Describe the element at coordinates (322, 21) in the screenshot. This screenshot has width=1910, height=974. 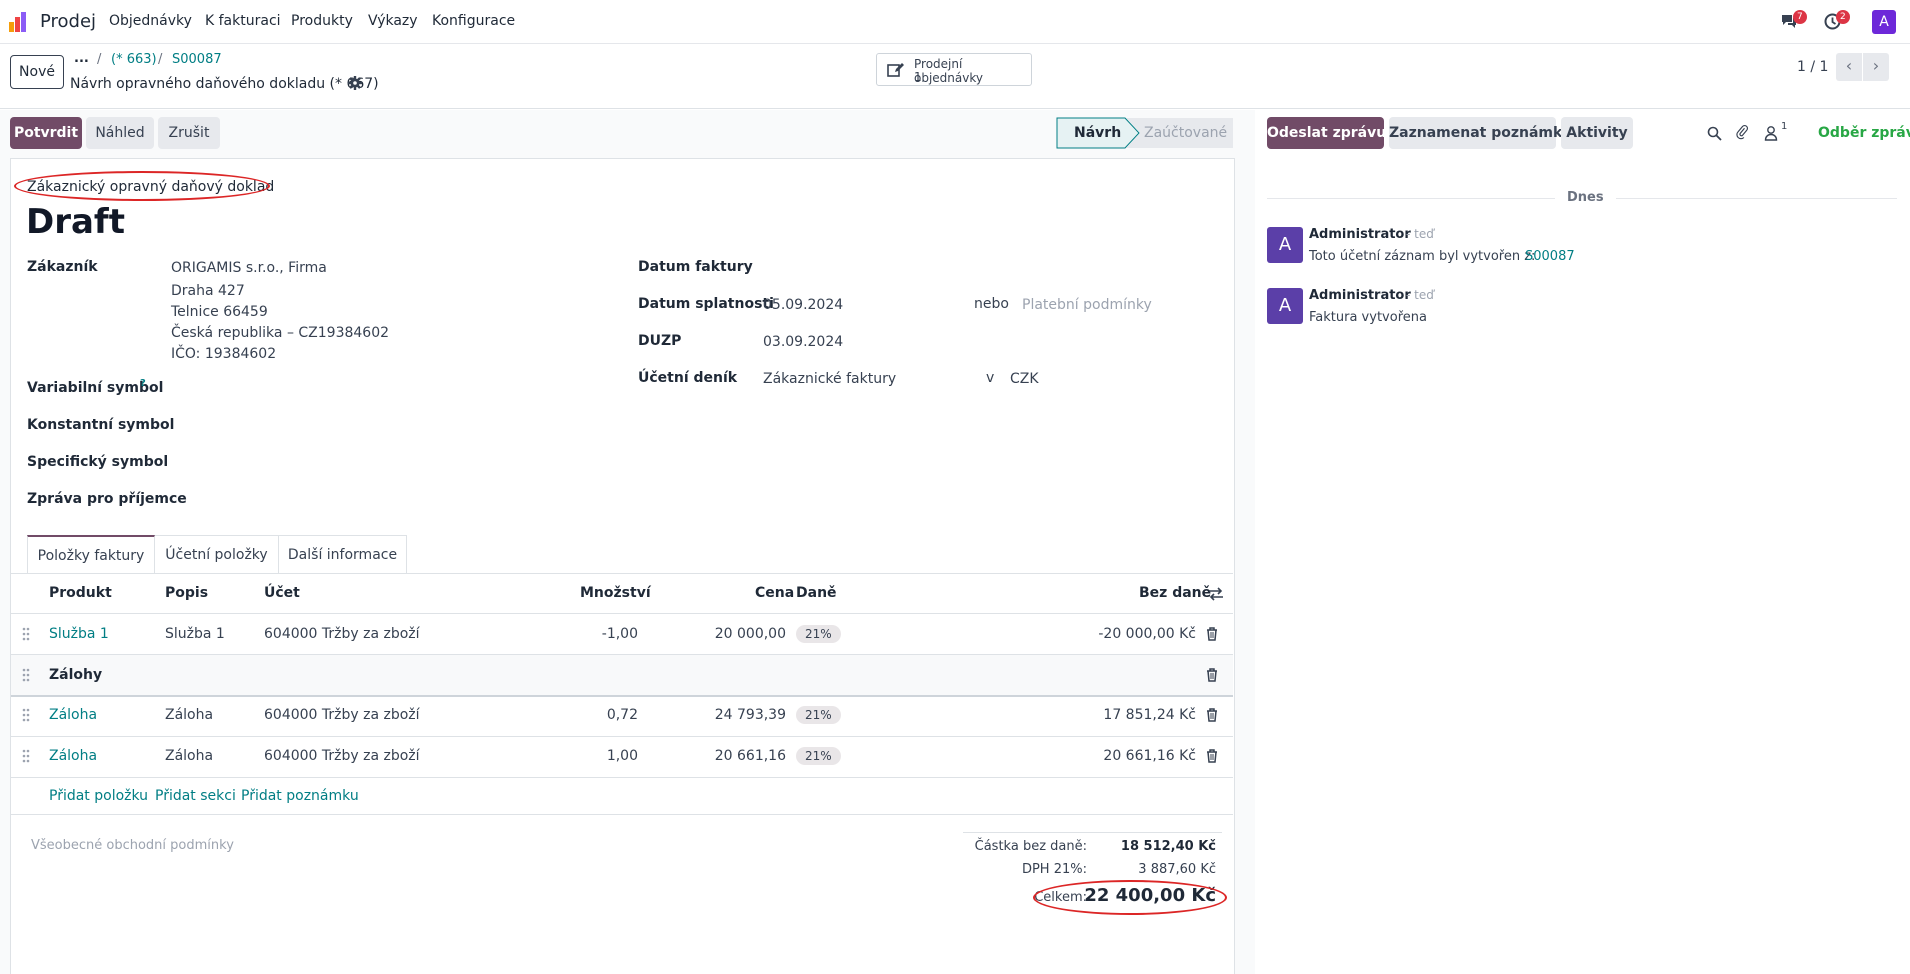
I see `menu-products: Produkty` at that location.